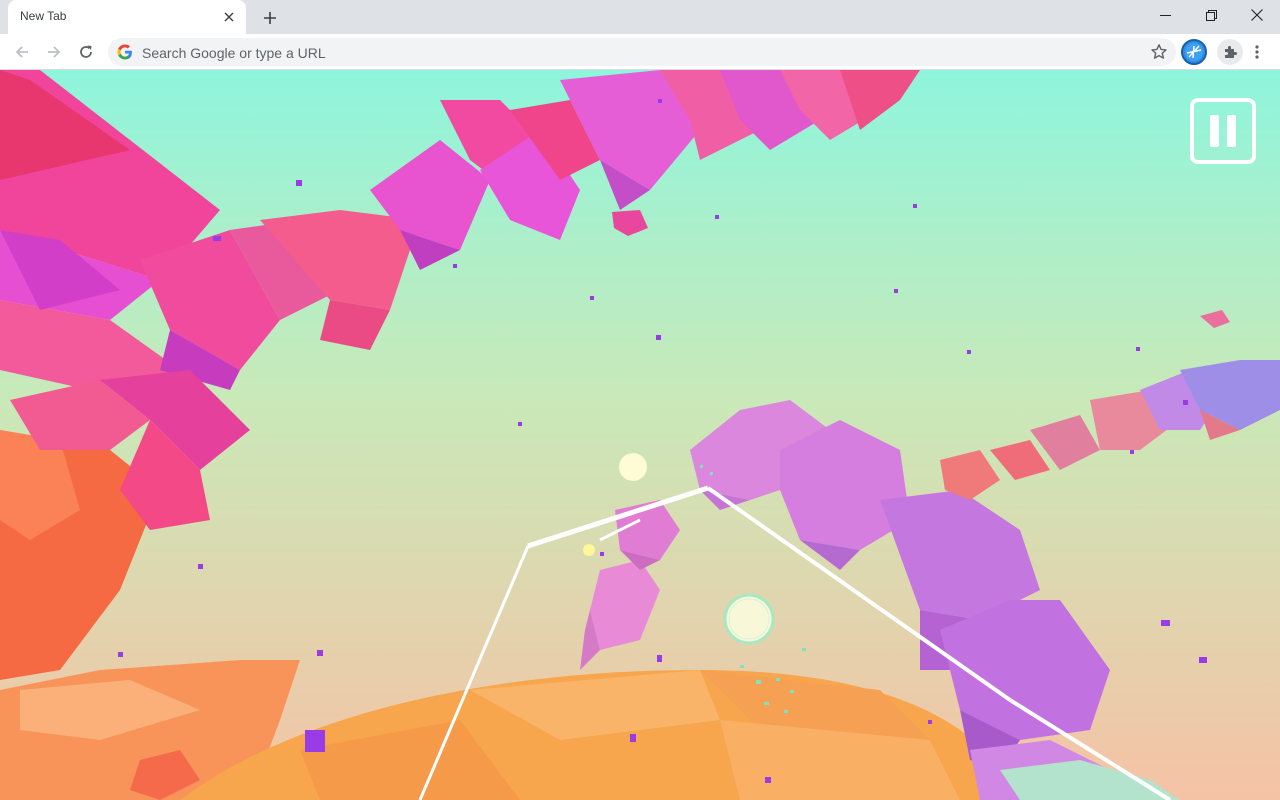 This screenshot has height=800, width=1280. What do you see at coordinates (1211, 15) in the screenshot?
I see `restore-icon` at bounding box center [1211, 15].